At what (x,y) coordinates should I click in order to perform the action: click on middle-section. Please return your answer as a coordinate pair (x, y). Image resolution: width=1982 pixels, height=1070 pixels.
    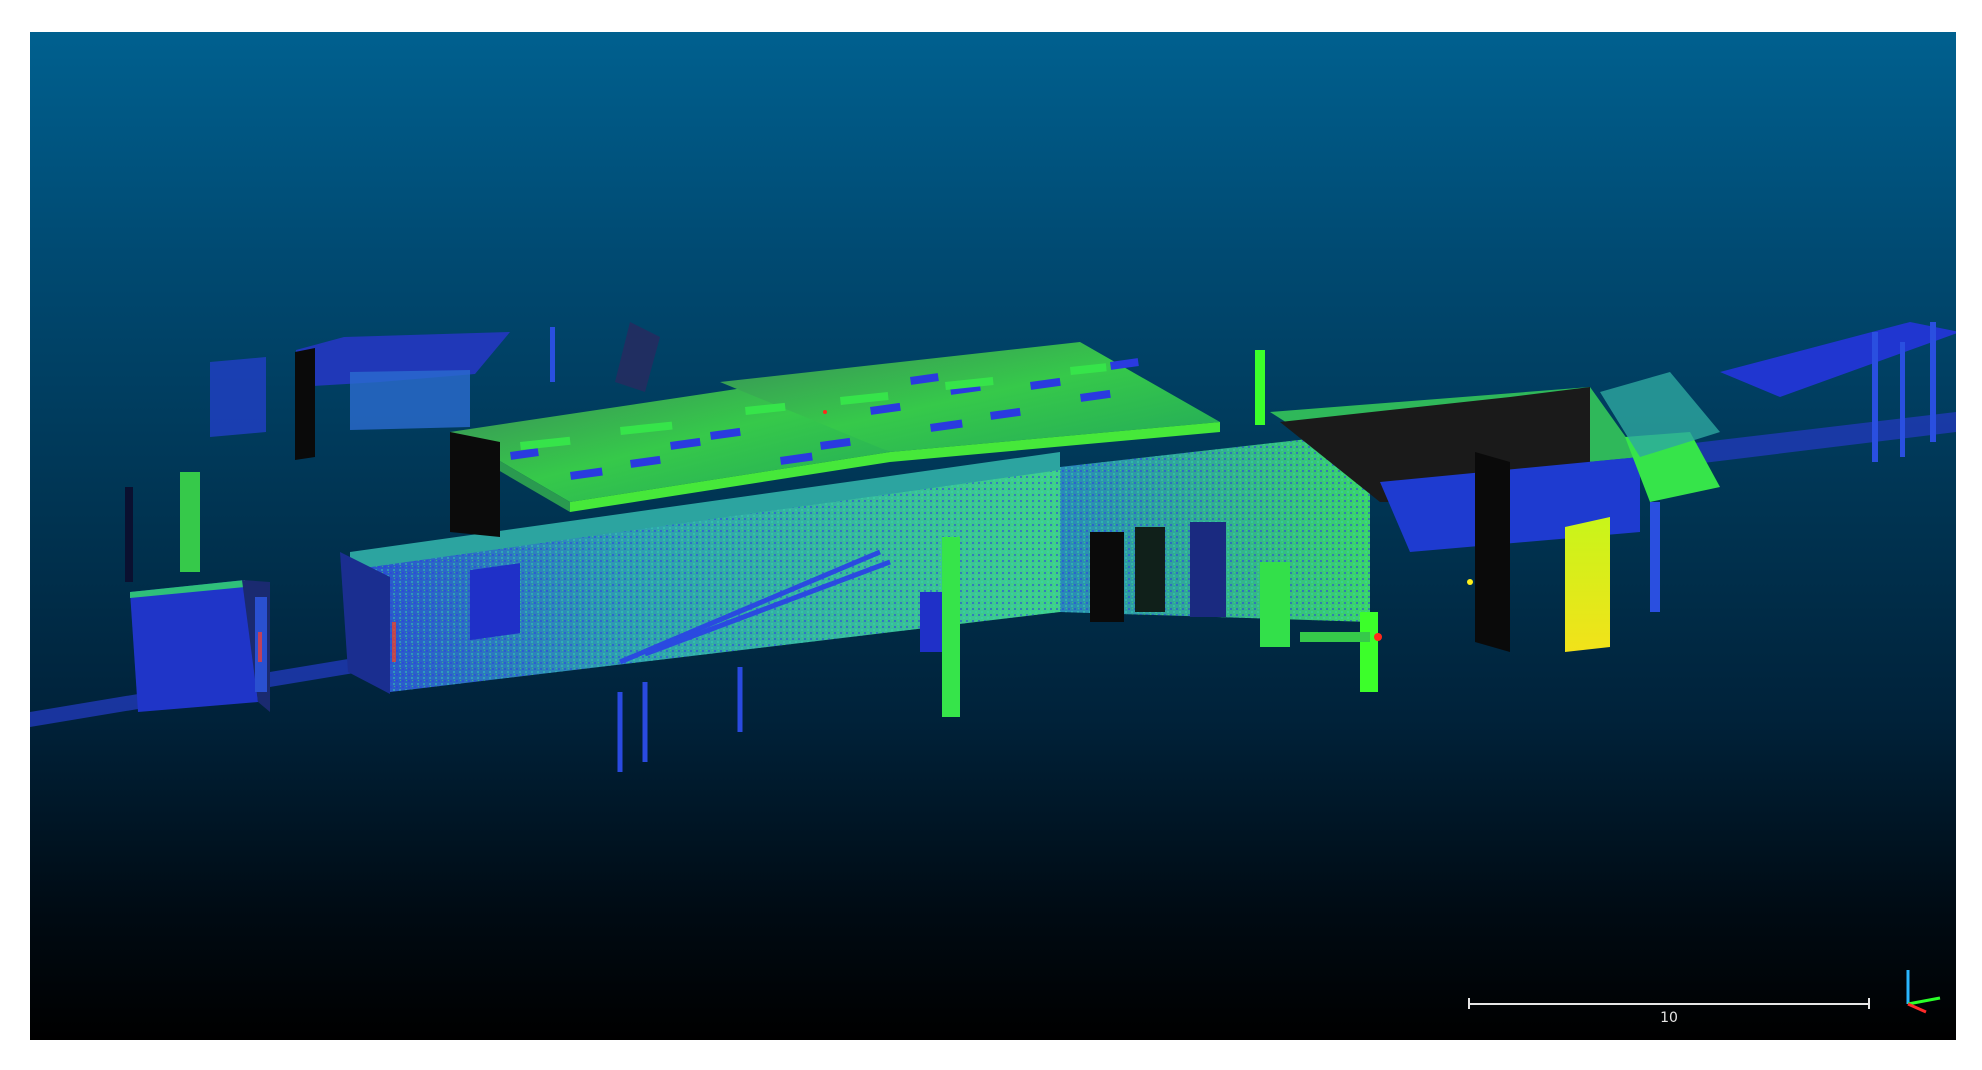
    Looking at the image, I should click on (1219, 562).